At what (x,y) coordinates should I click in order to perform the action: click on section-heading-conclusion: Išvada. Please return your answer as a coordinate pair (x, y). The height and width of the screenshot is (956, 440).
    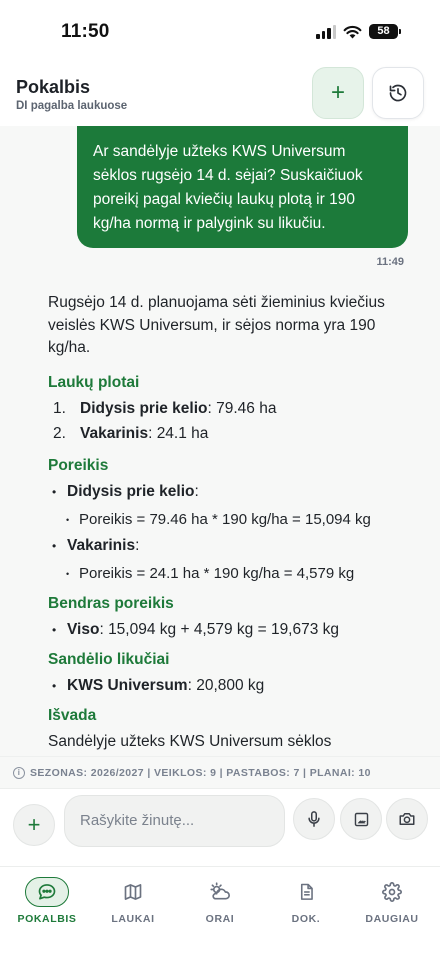
    Looking at the image, I should click on (72, 715).